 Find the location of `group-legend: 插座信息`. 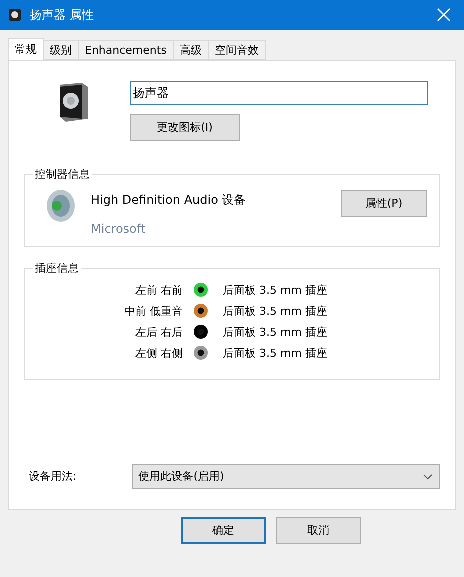

group-legend: 插座信息 is located at coordinates (57, 268).